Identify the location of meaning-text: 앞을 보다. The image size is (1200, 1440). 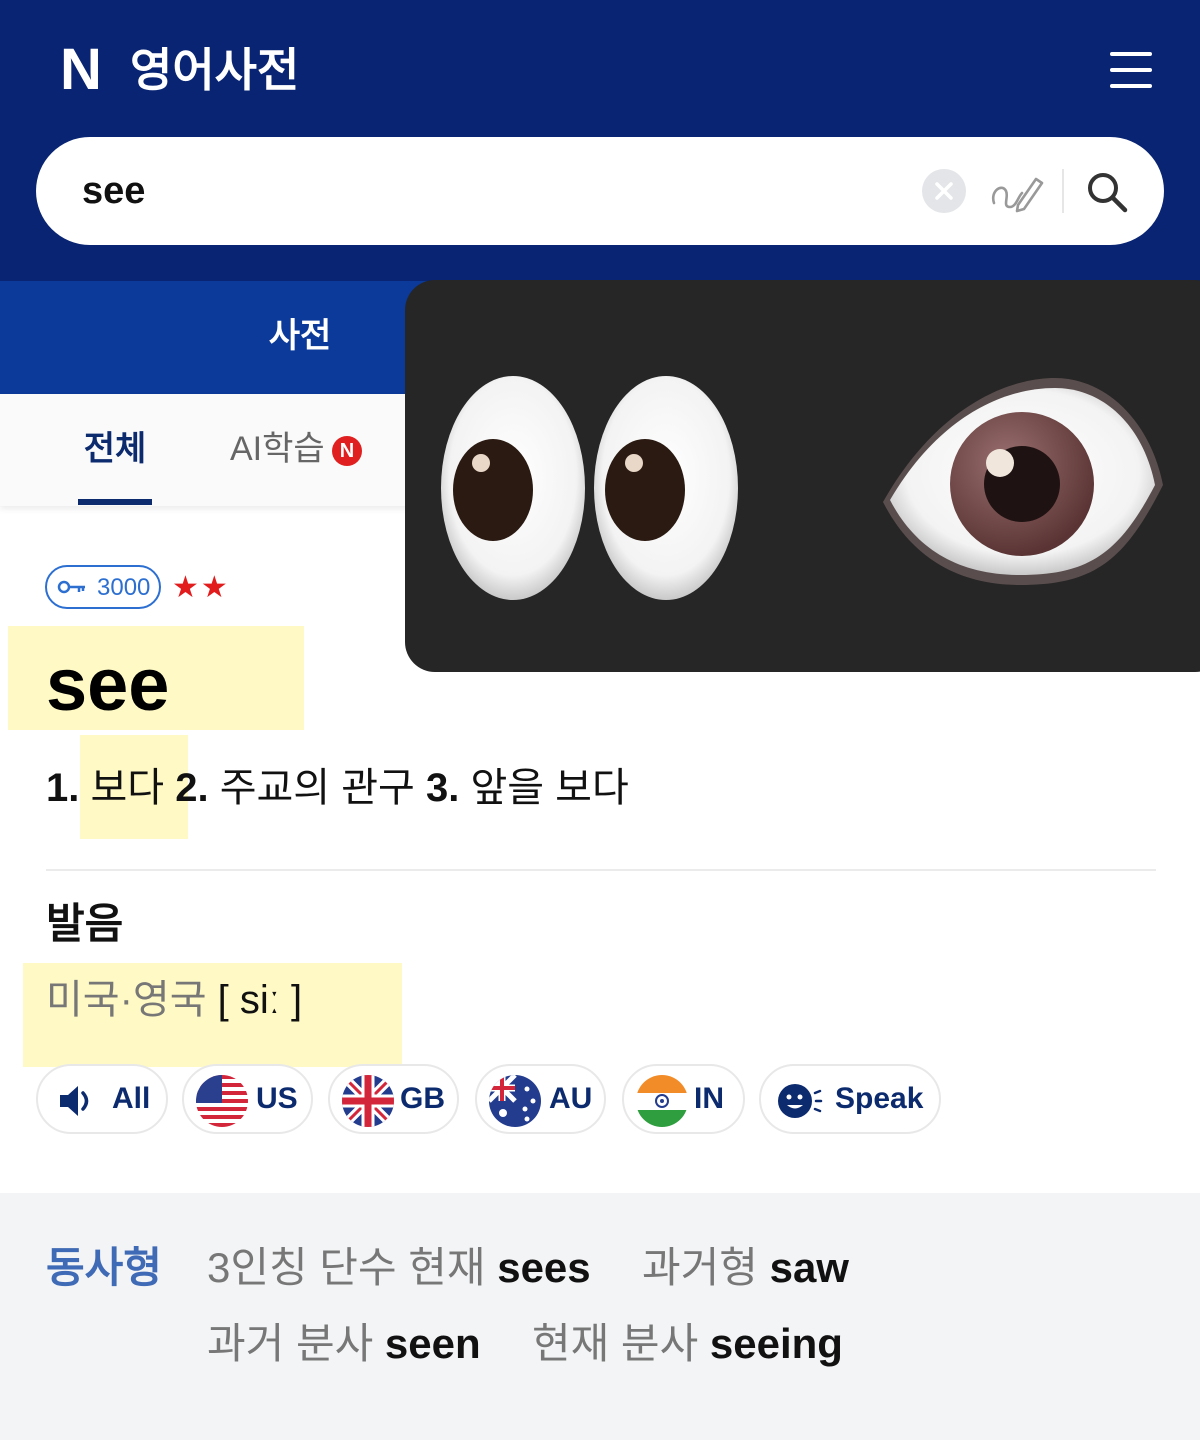
(549, 788).